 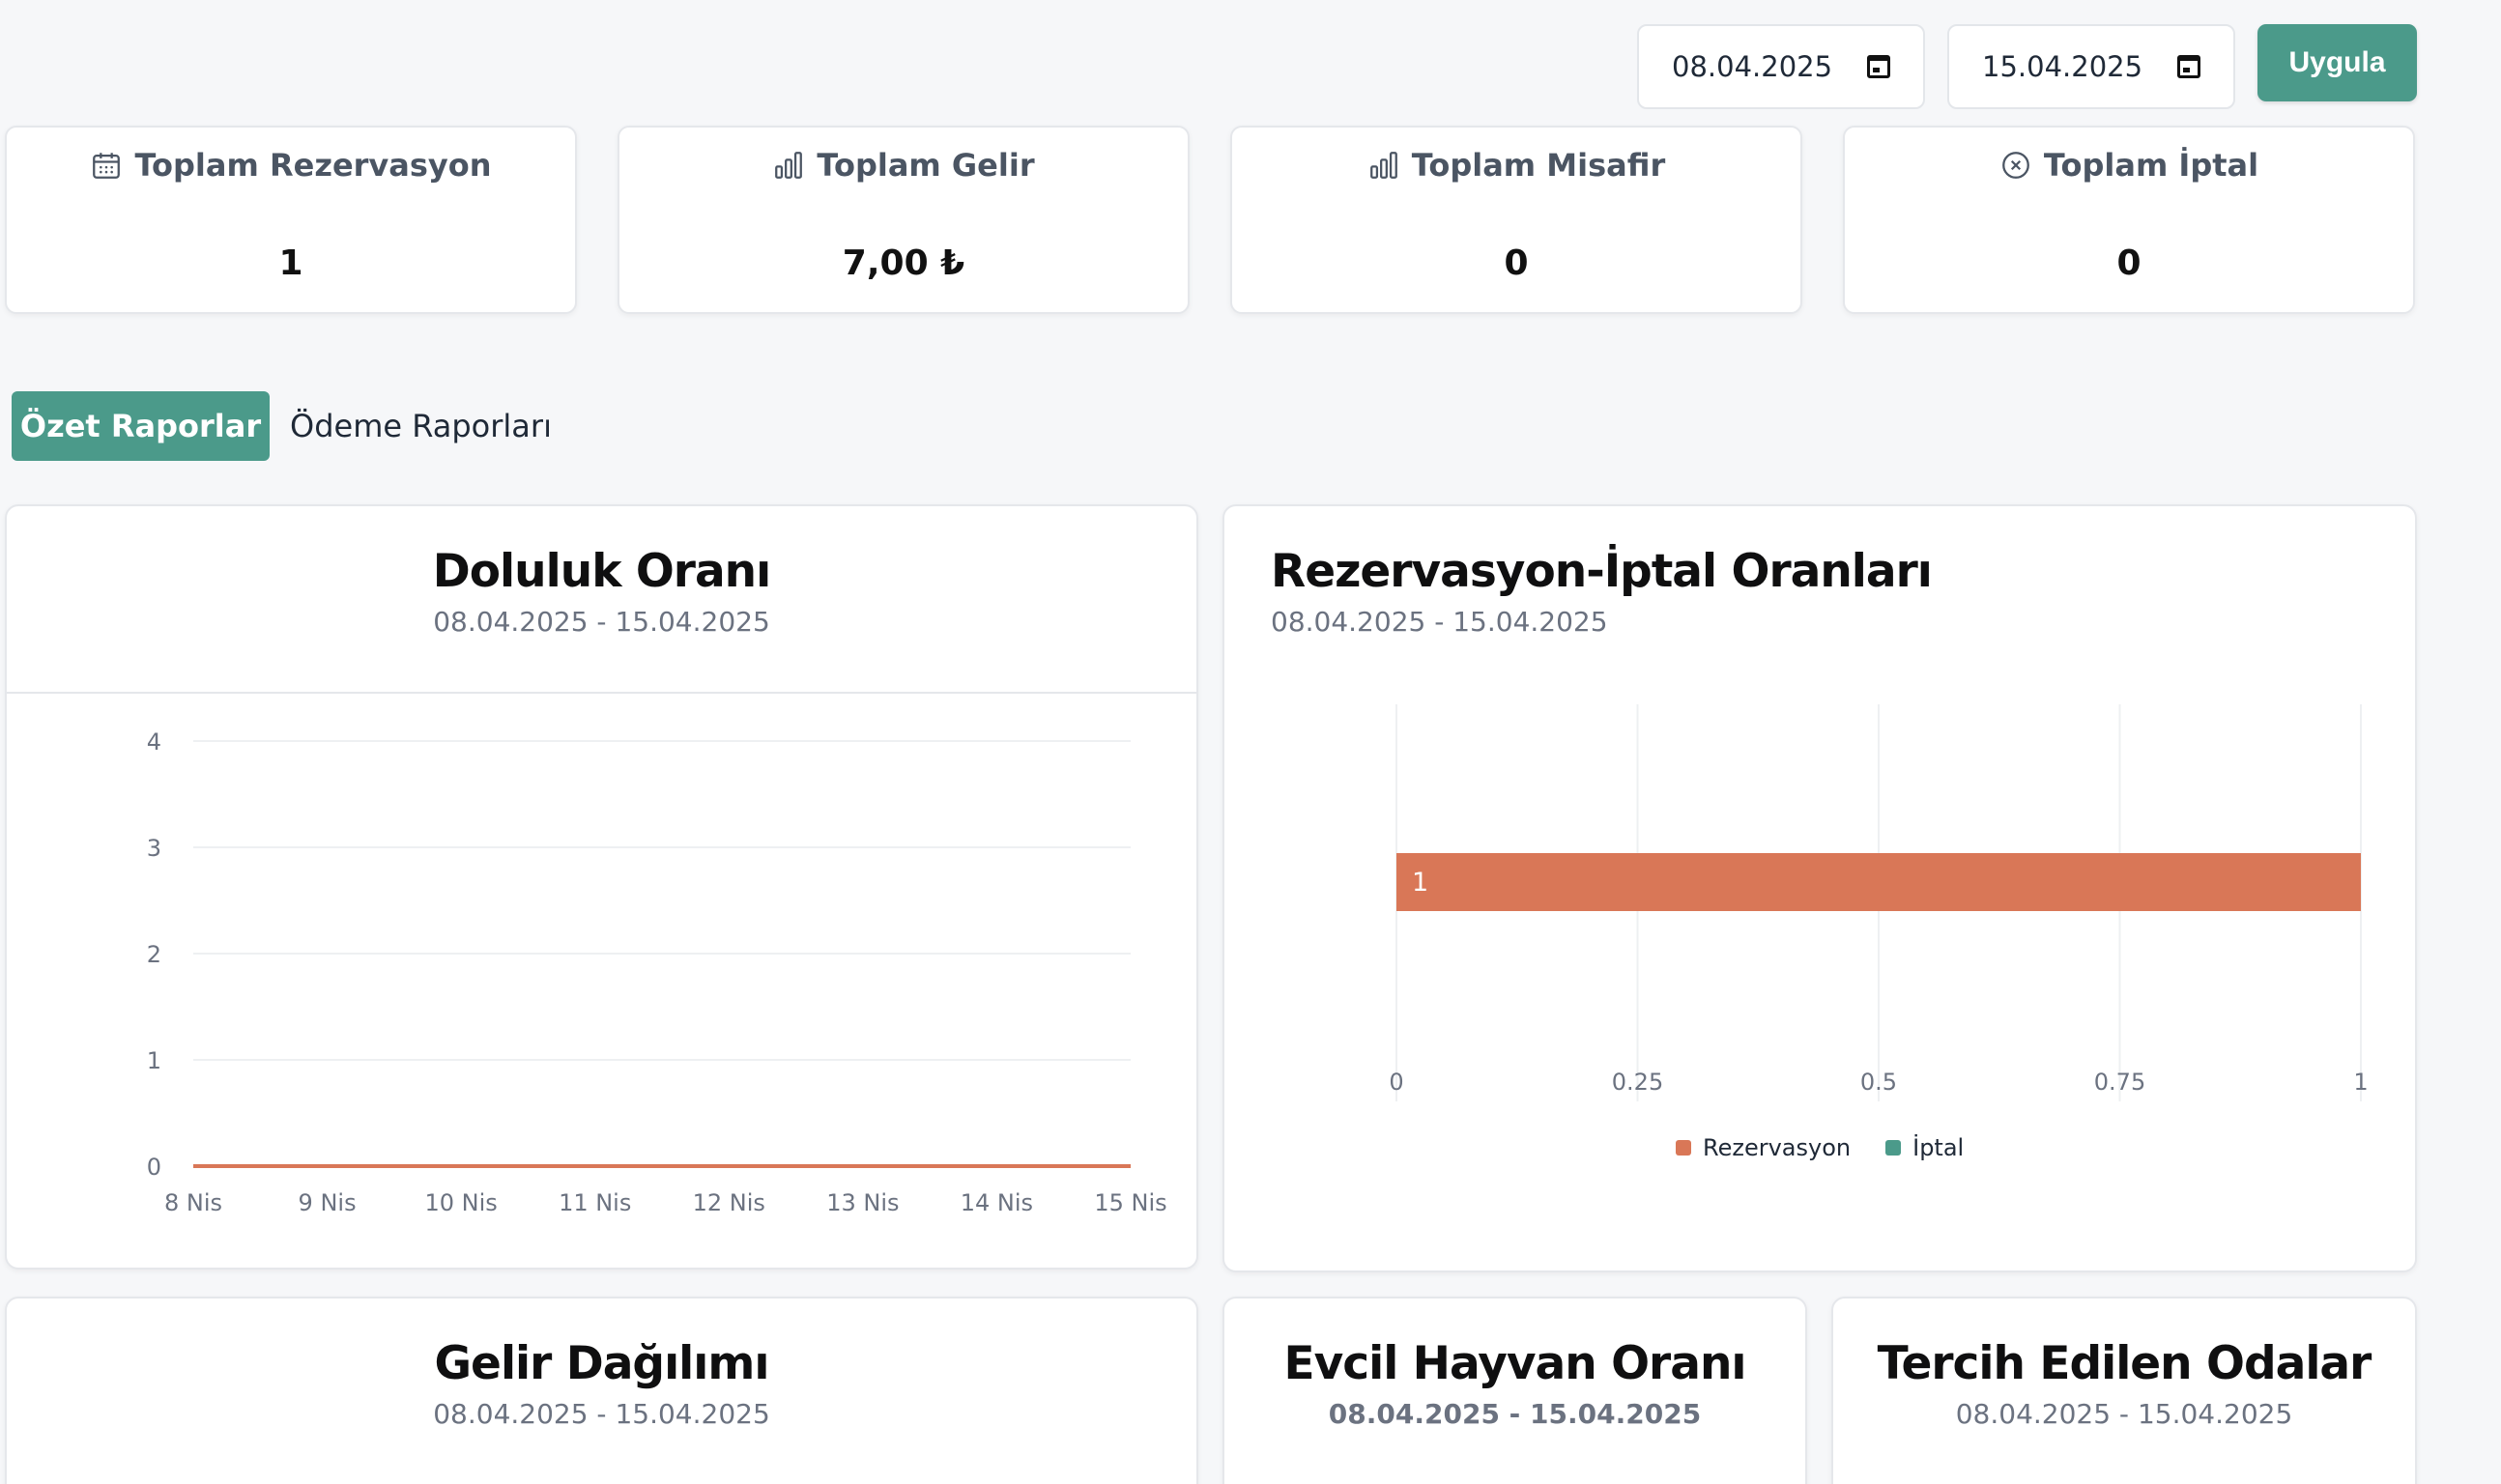 I want to click on stat-value: 1, so click(x=290, y=263).